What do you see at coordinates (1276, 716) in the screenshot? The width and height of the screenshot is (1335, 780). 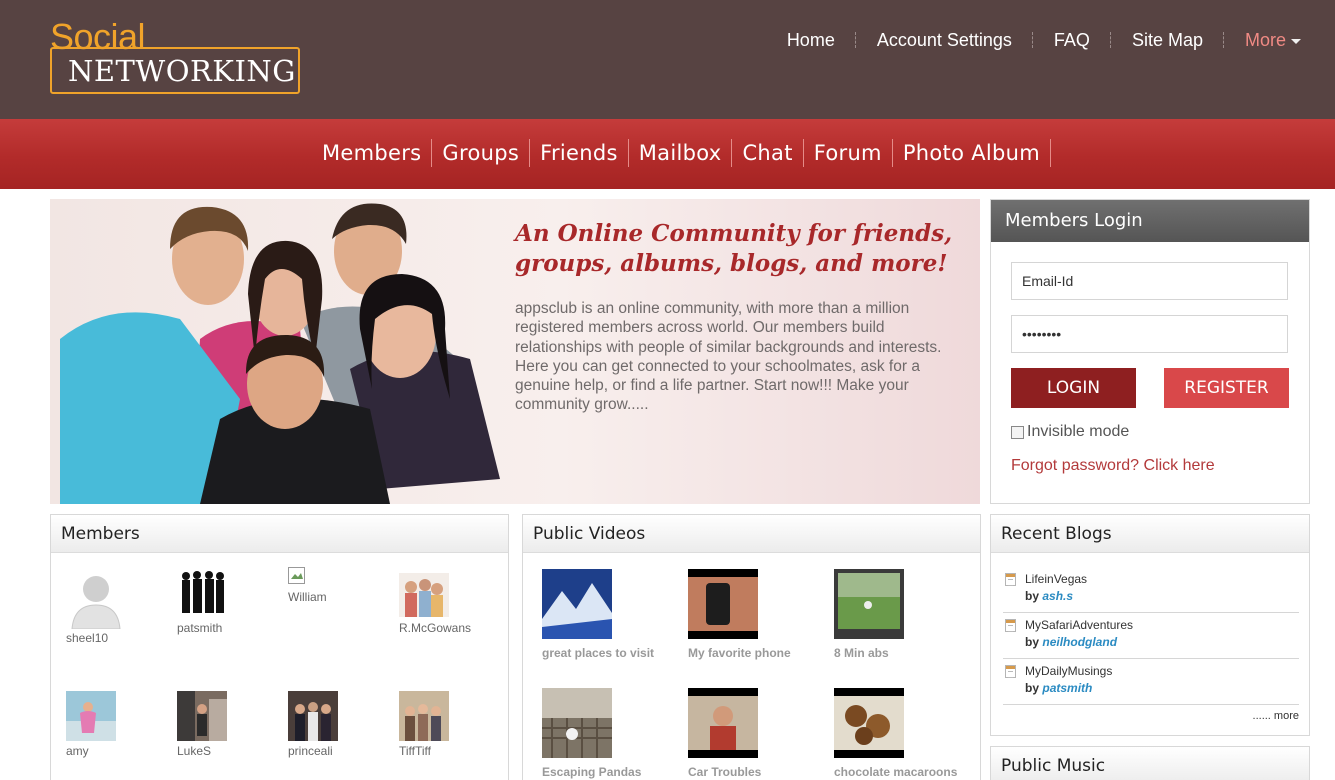 I see `blogs-more-link: ...... more` at bounding box center [1276, 716].